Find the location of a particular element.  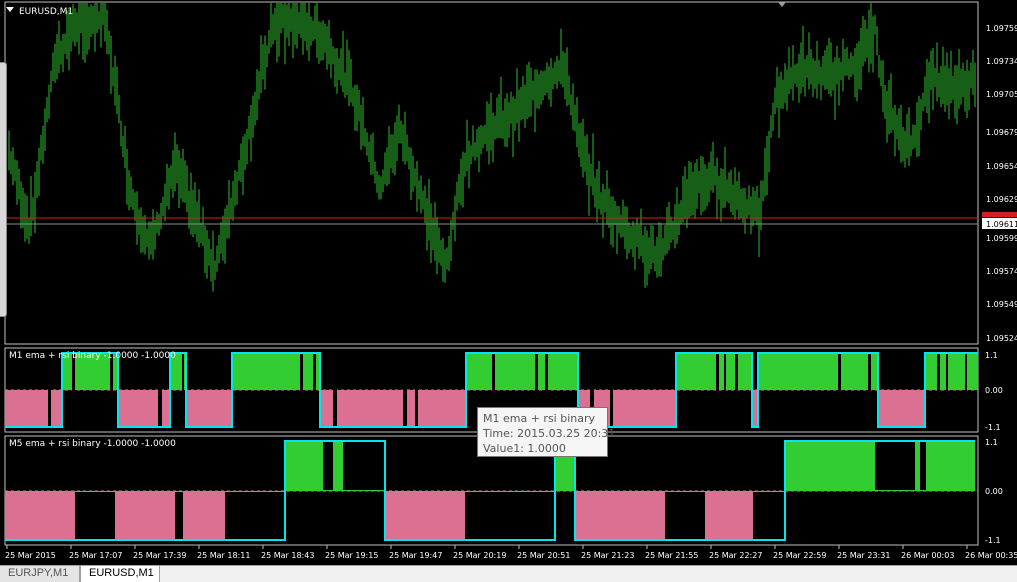

indicator1-level: 0.00 is located at coordinates (994, 390).